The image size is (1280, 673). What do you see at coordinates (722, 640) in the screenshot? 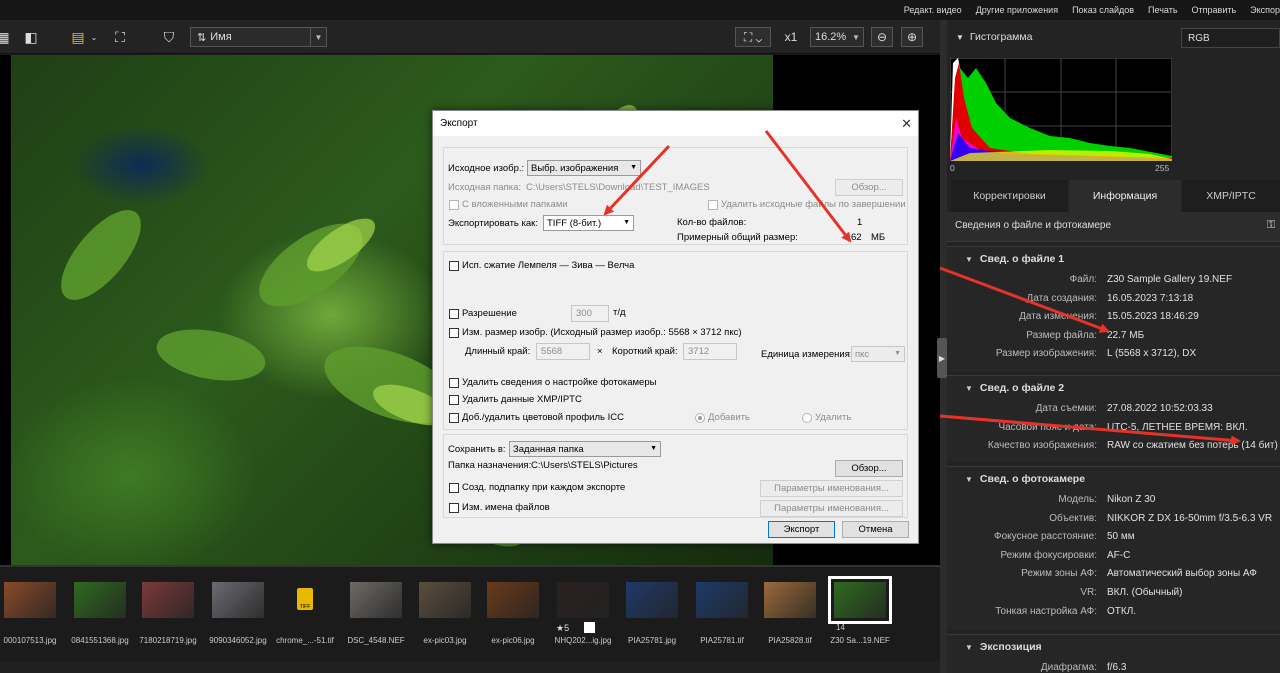
I see `filmstrip-label: PIA25781.tif` at bounding box center [722, 640].